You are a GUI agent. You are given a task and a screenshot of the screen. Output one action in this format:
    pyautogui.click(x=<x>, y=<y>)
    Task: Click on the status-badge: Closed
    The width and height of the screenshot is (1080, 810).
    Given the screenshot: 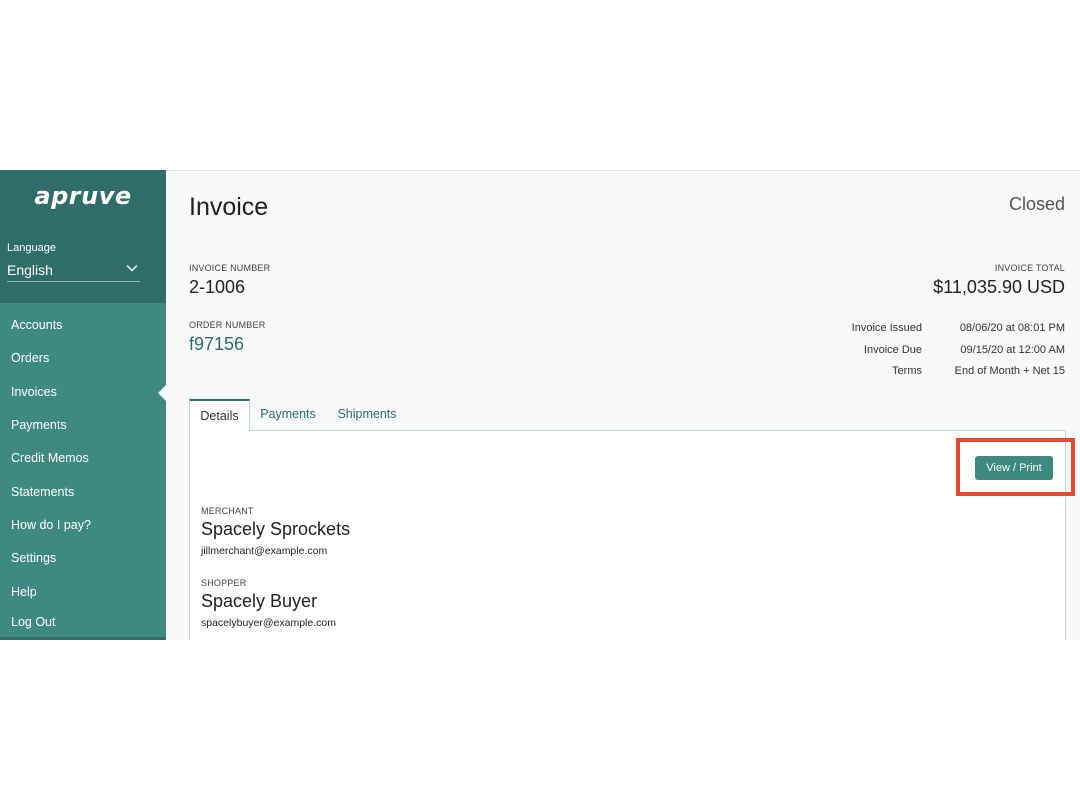 What is the action you would take?
    pyautogui.click(x=1036, y=204)
    